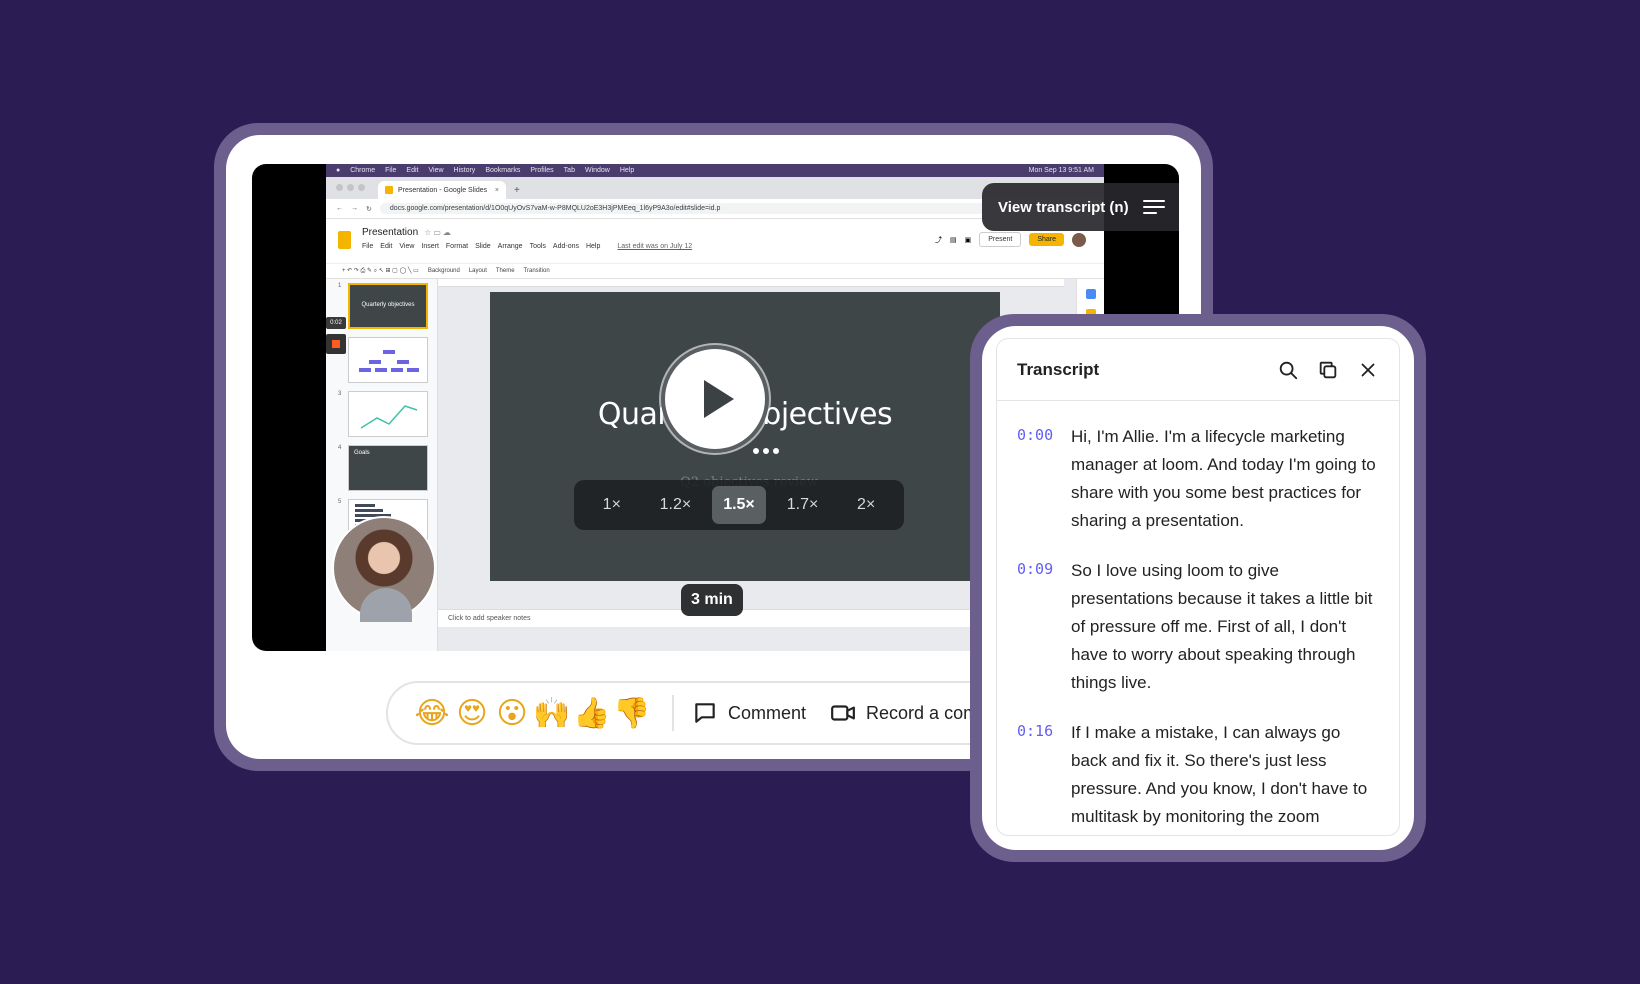 The image size is (1640, 984). Describe the element at coordinates (354, 208) in the screenshot. I see `forward-icon: →` at that location.